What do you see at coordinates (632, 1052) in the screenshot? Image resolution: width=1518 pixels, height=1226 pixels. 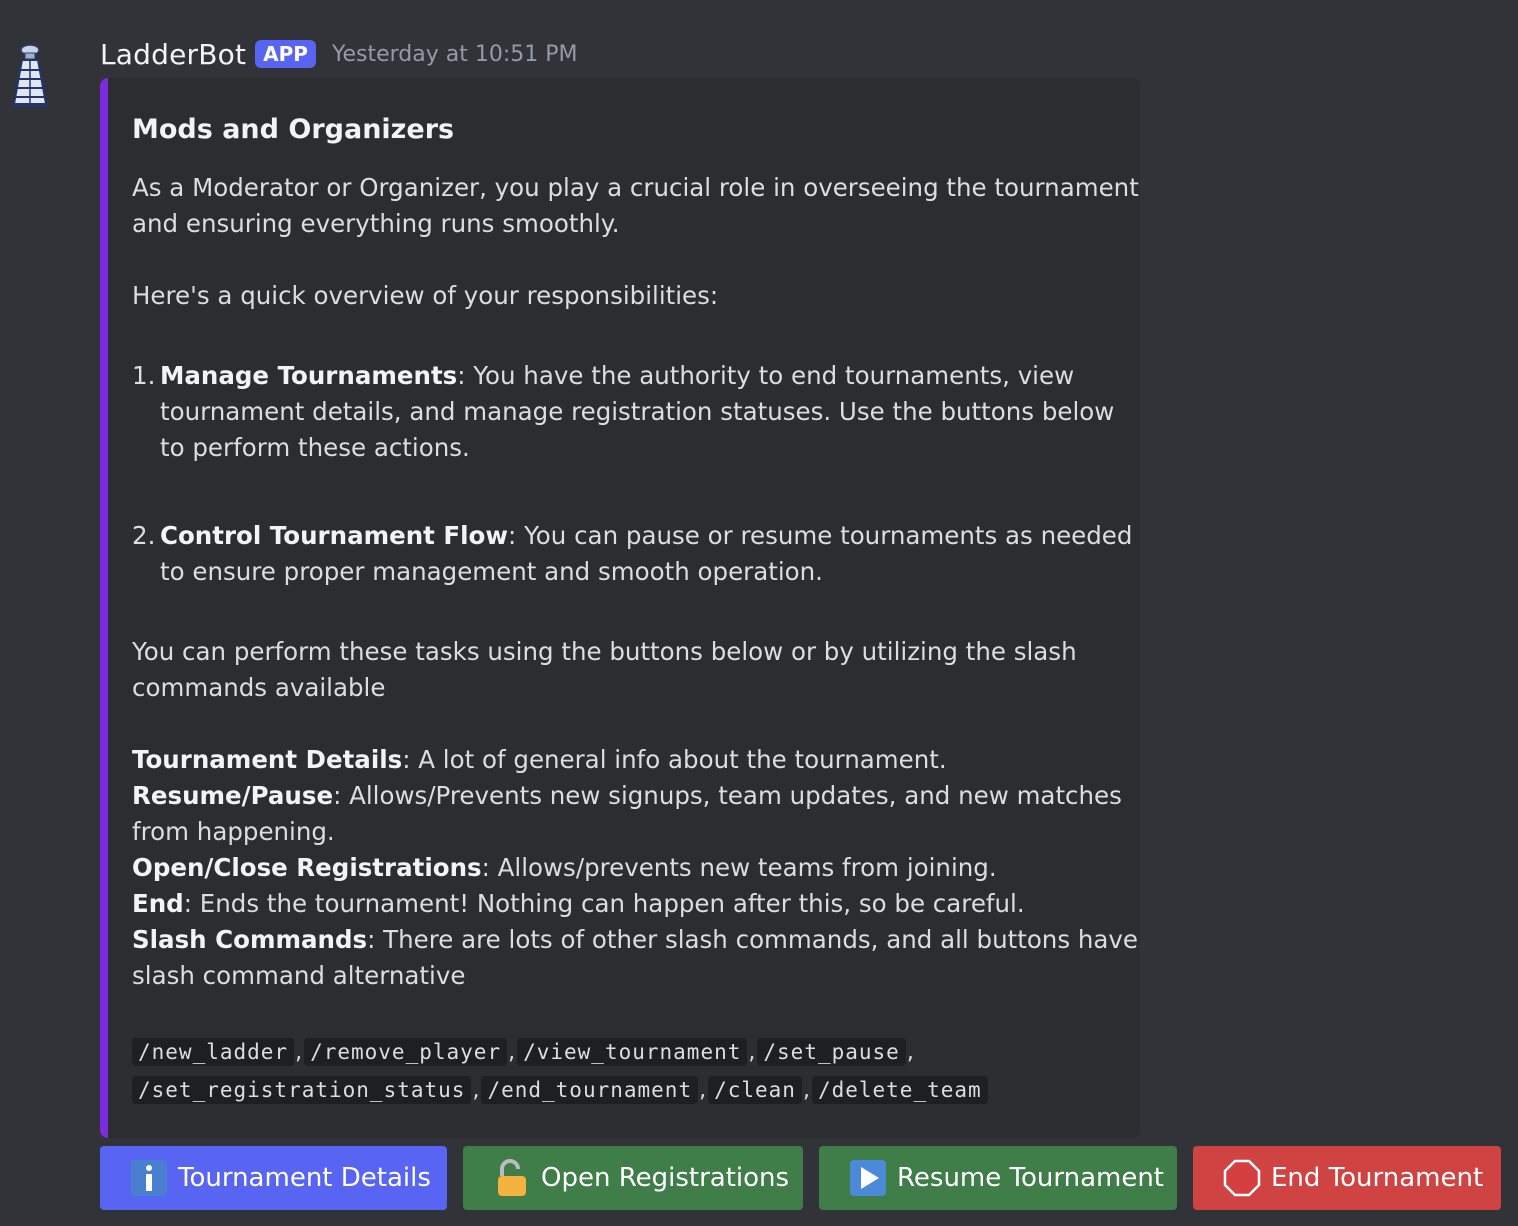 I see `command-view-tournament: /view_tournament` at bounding box center [632, 1052].